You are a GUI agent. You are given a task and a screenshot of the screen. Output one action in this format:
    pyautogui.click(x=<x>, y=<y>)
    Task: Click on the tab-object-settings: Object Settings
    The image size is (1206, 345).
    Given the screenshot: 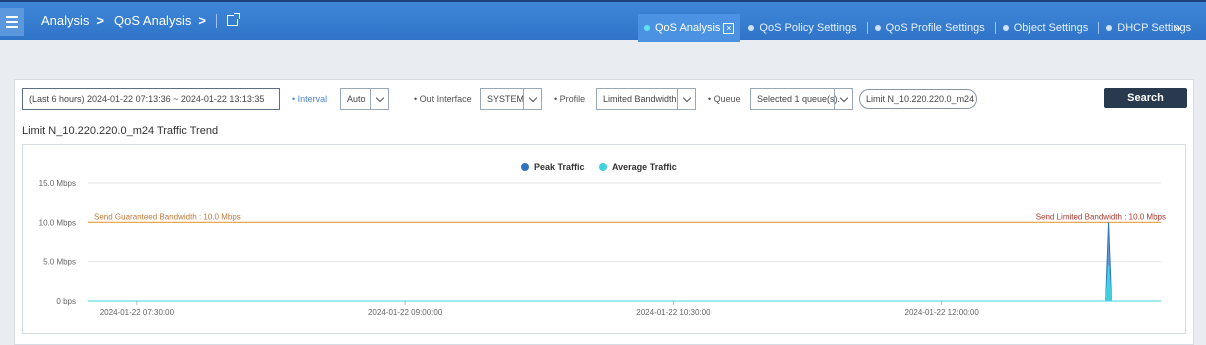 What is the action you would take?
    pyautogui.click(x=1046, y=28)
    